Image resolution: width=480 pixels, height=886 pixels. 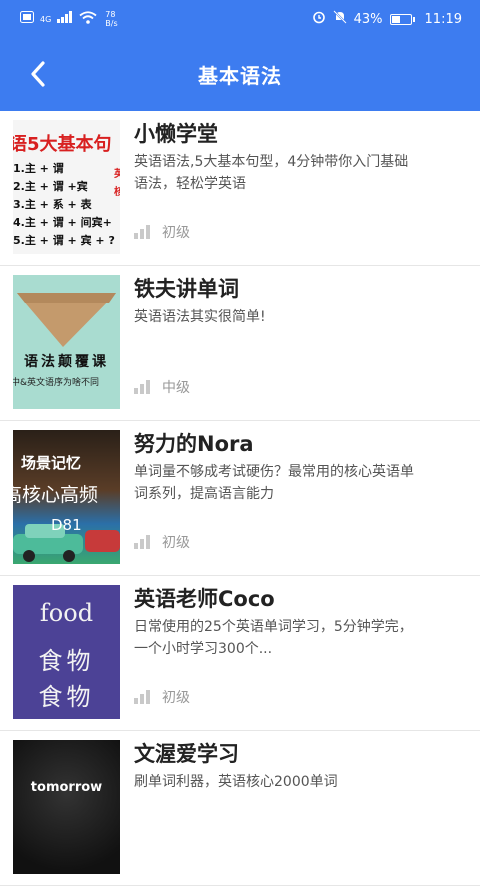 I want to click on course-description: 英语语法其实很简单!, so click(x=200, y=317).